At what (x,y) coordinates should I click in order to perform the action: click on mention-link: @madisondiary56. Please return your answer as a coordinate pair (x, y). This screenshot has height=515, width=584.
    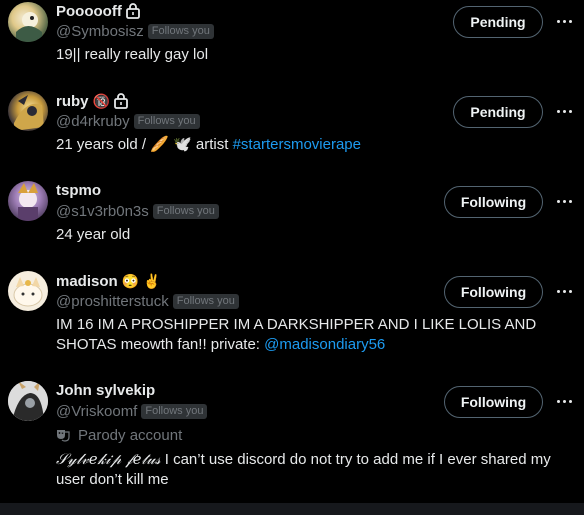
    Looking at the image, I should click on (324, 344).